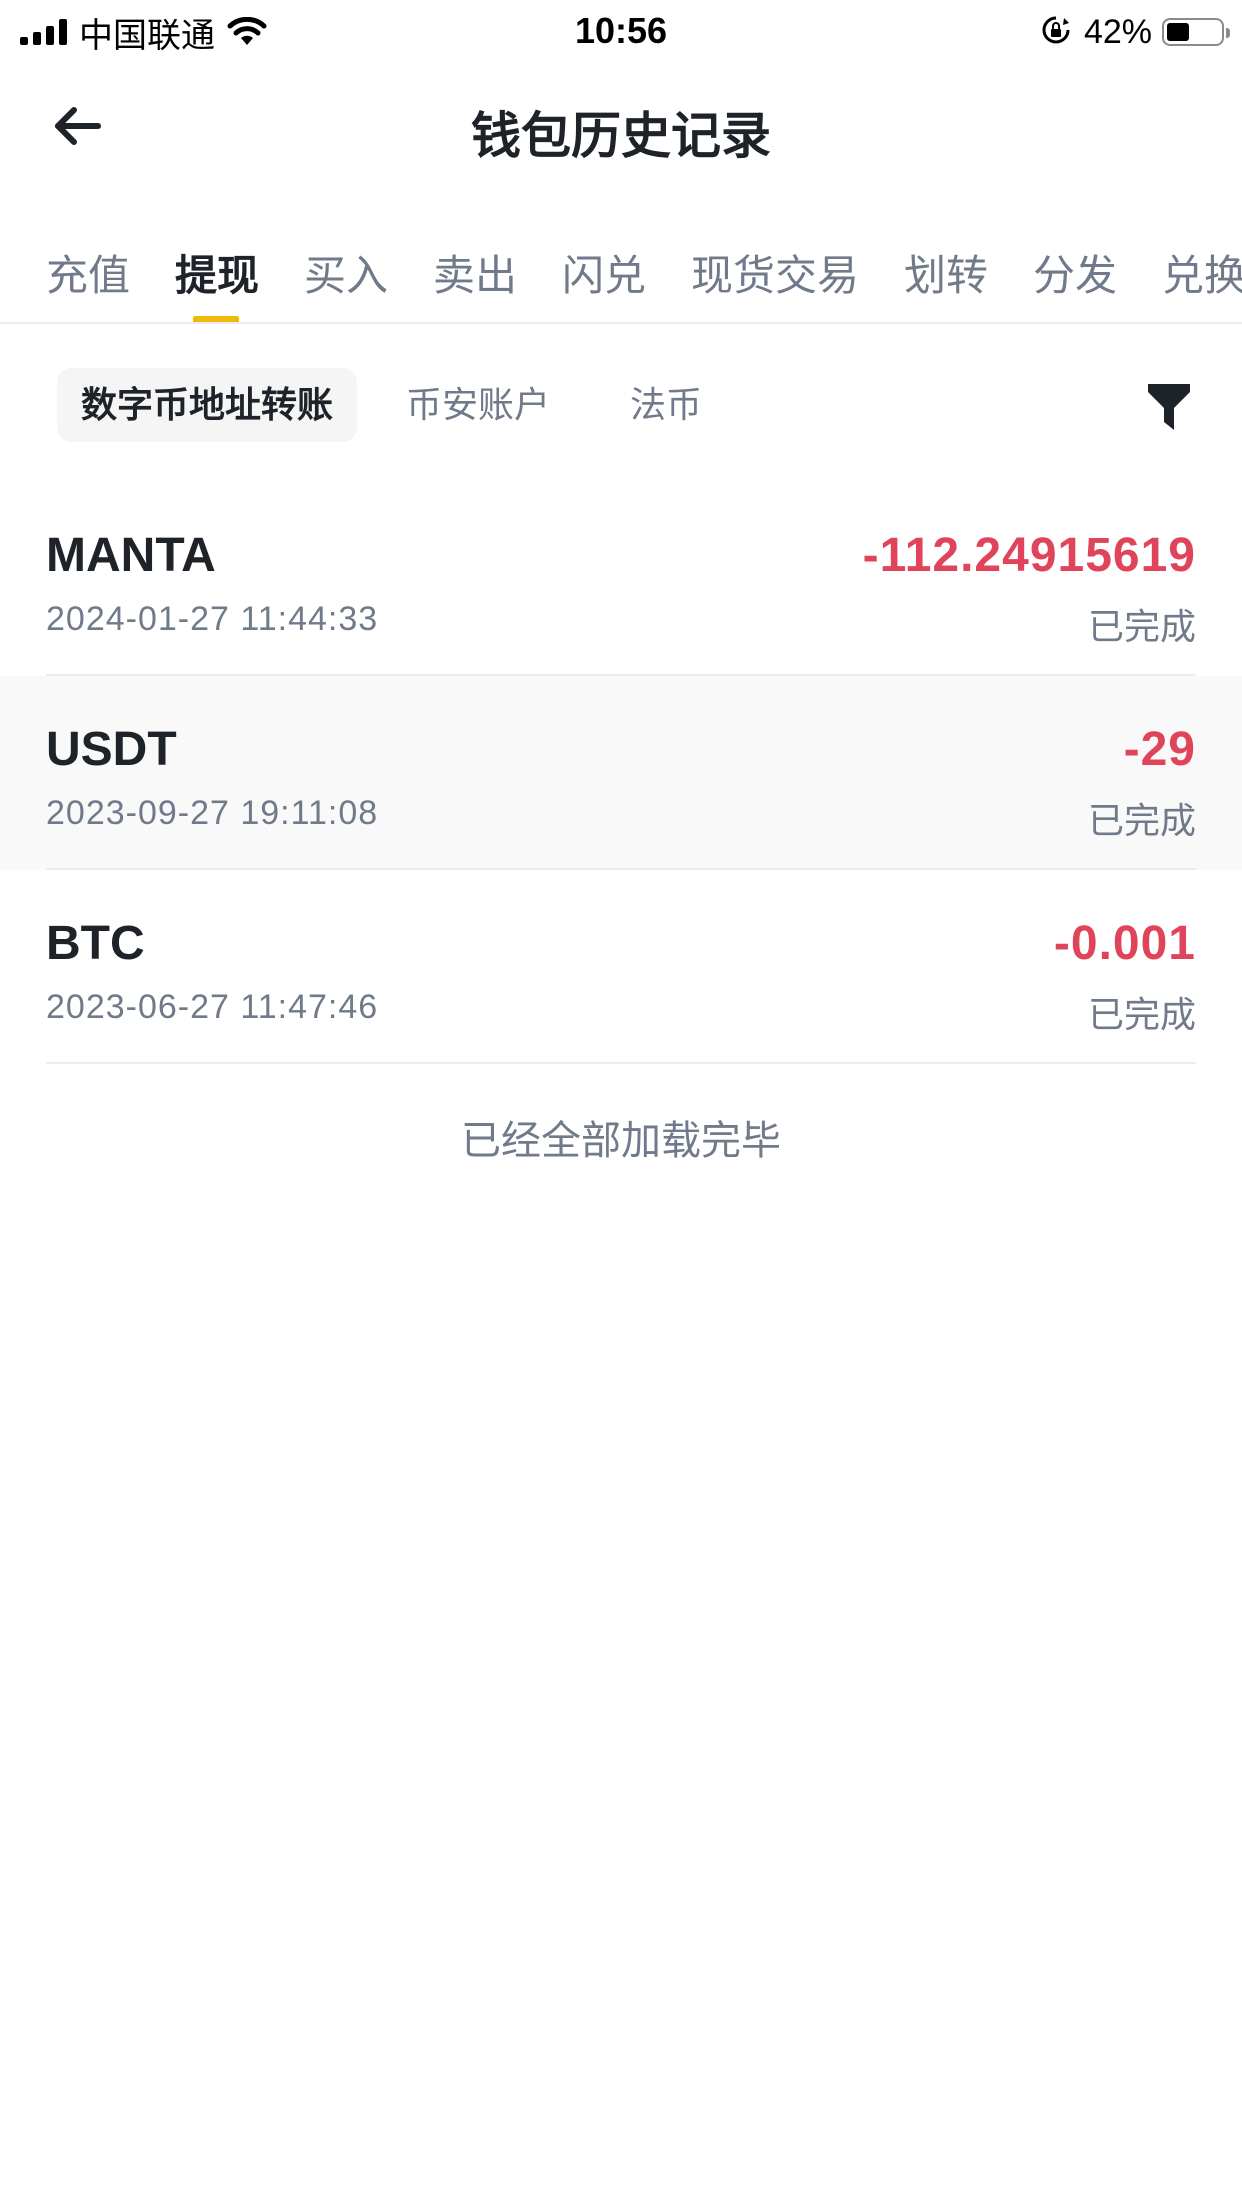 Image resolution: width=1242 pixels, height=2208 pixels. What do you see at coordinates (666, 405) in the screenshot?
I see `subtab-fiat: 法币` at bounding box center [666, 405].